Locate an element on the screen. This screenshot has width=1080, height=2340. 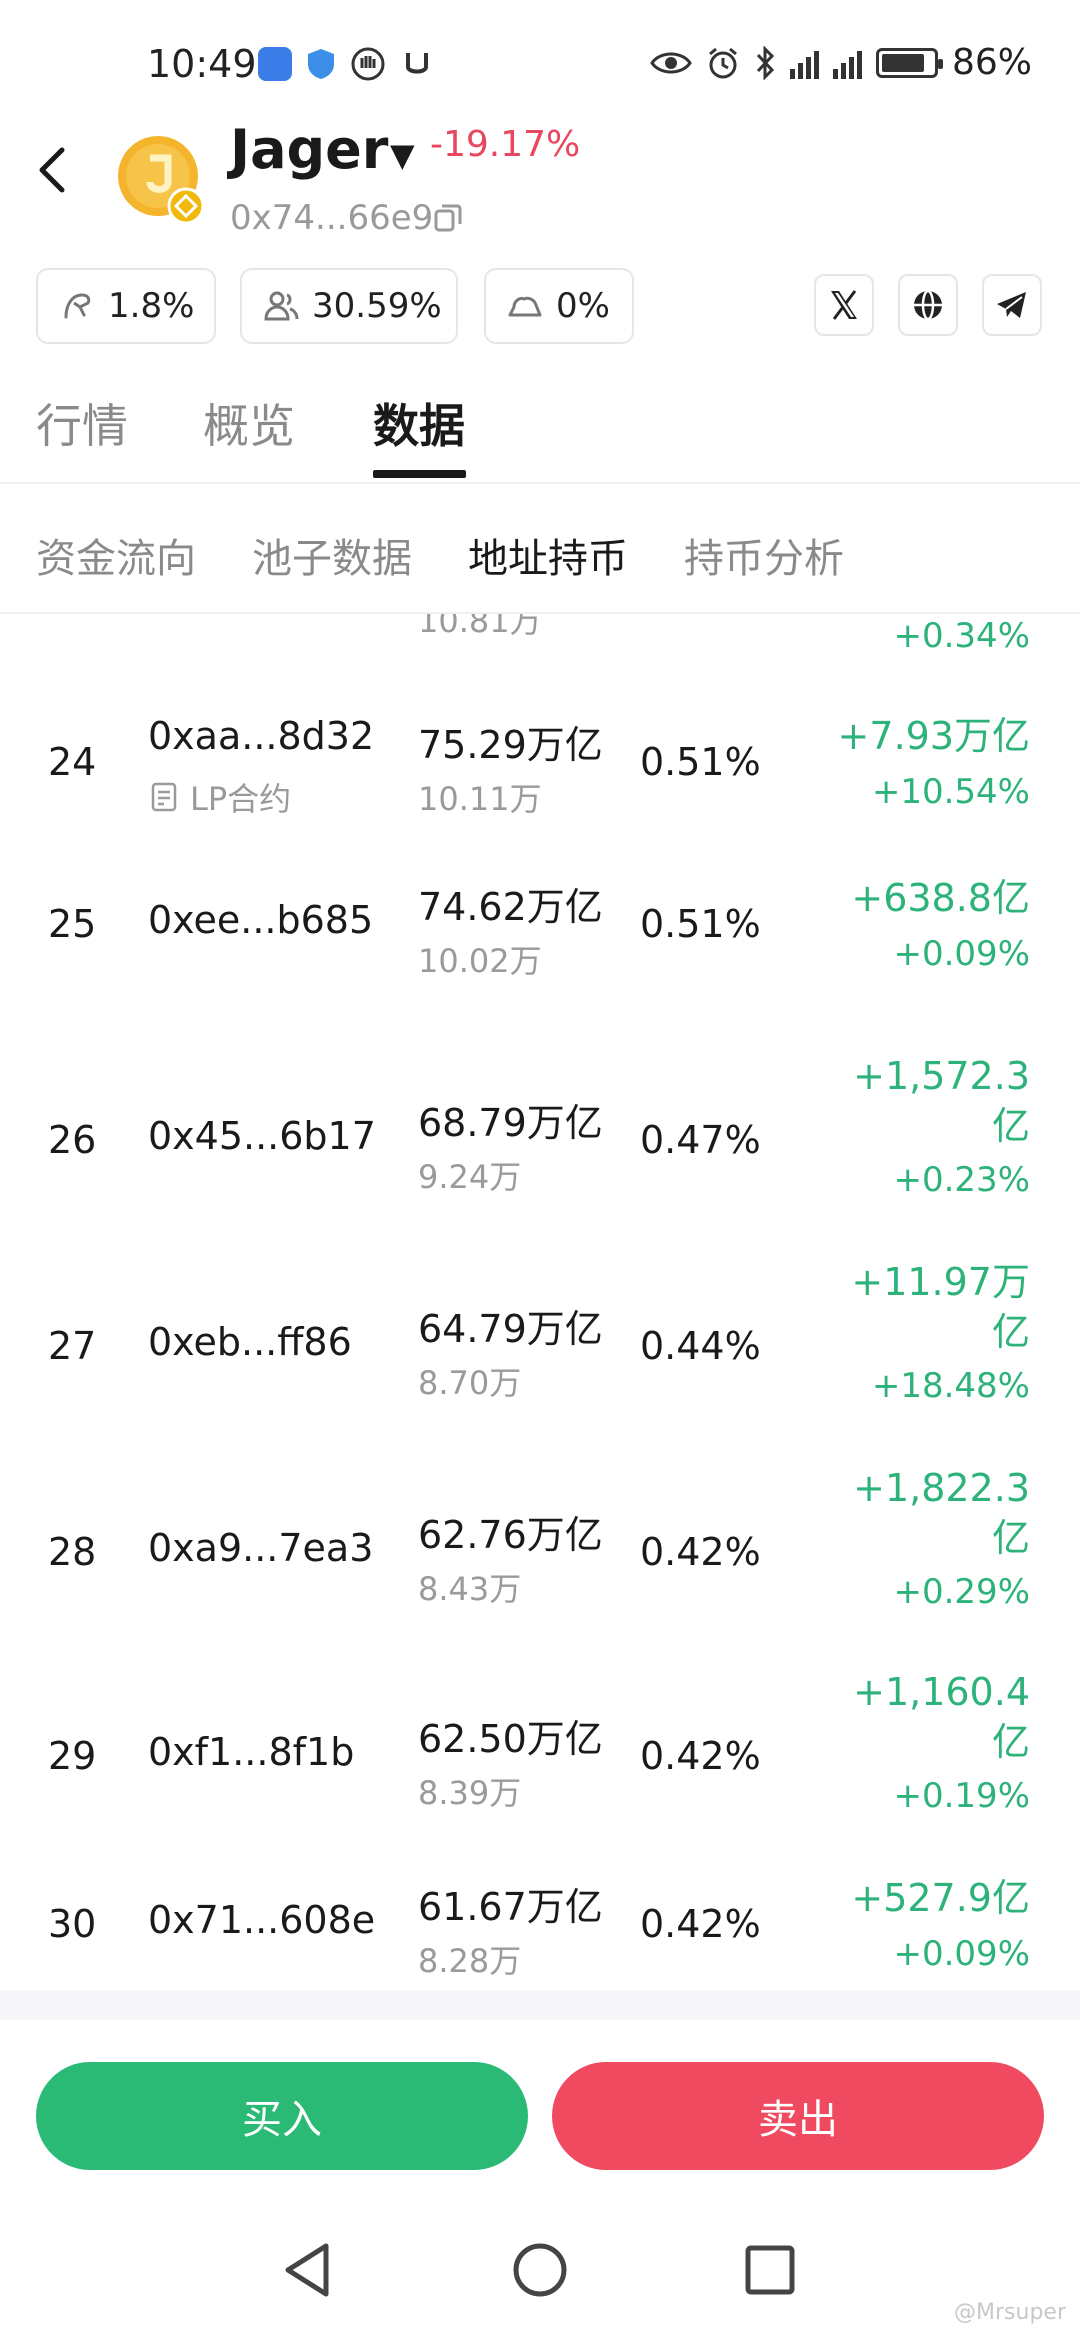
row-qty: 8.70万 is located at coordinates (470, 1383).